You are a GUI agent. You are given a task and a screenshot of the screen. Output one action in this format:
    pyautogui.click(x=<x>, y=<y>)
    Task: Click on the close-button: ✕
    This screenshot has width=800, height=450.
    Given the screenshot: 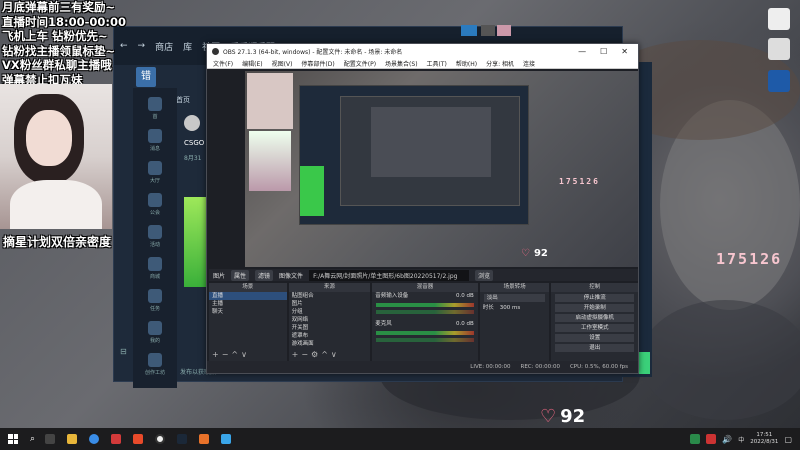 What is the action you would take?
    pyautogui.click(x=624, y=51)
    